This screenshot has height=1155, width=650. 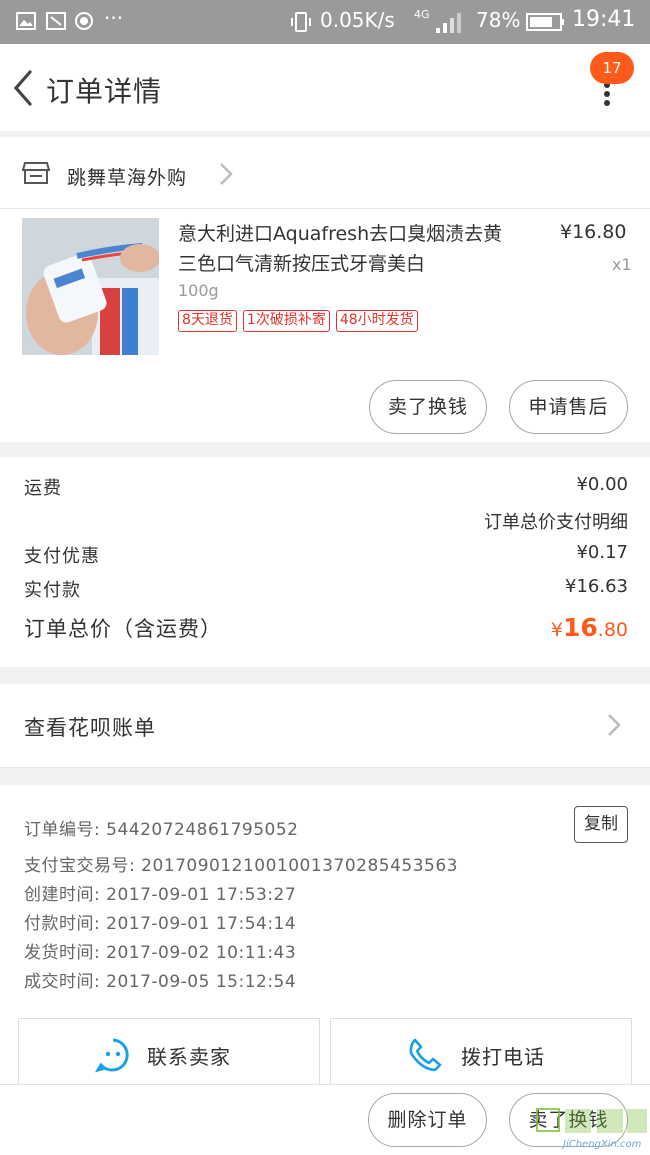 What do you see at coordinates (602, 1144) in the screenshot?
I see `watermark-text: JiChengXin.com` at bounding box center [602, 1144].